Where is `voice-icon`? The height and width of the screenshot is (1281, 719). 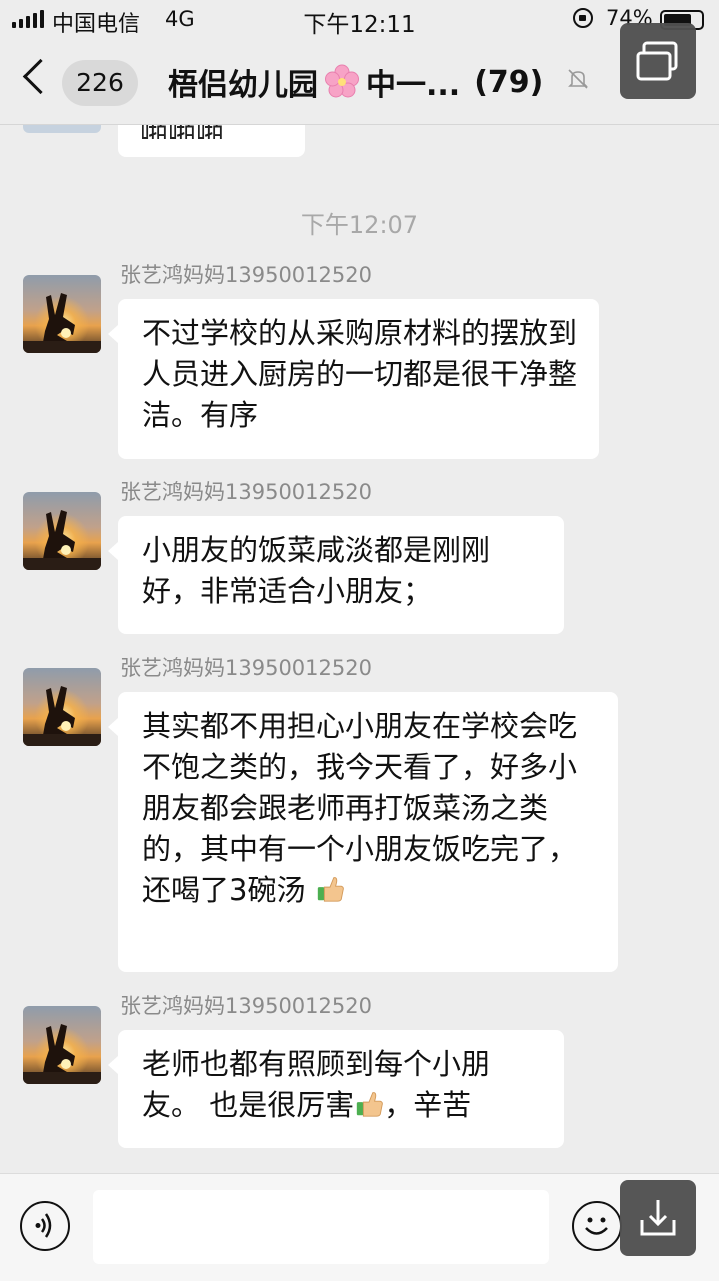
voice-icon is located at coordinates (43, 1225).